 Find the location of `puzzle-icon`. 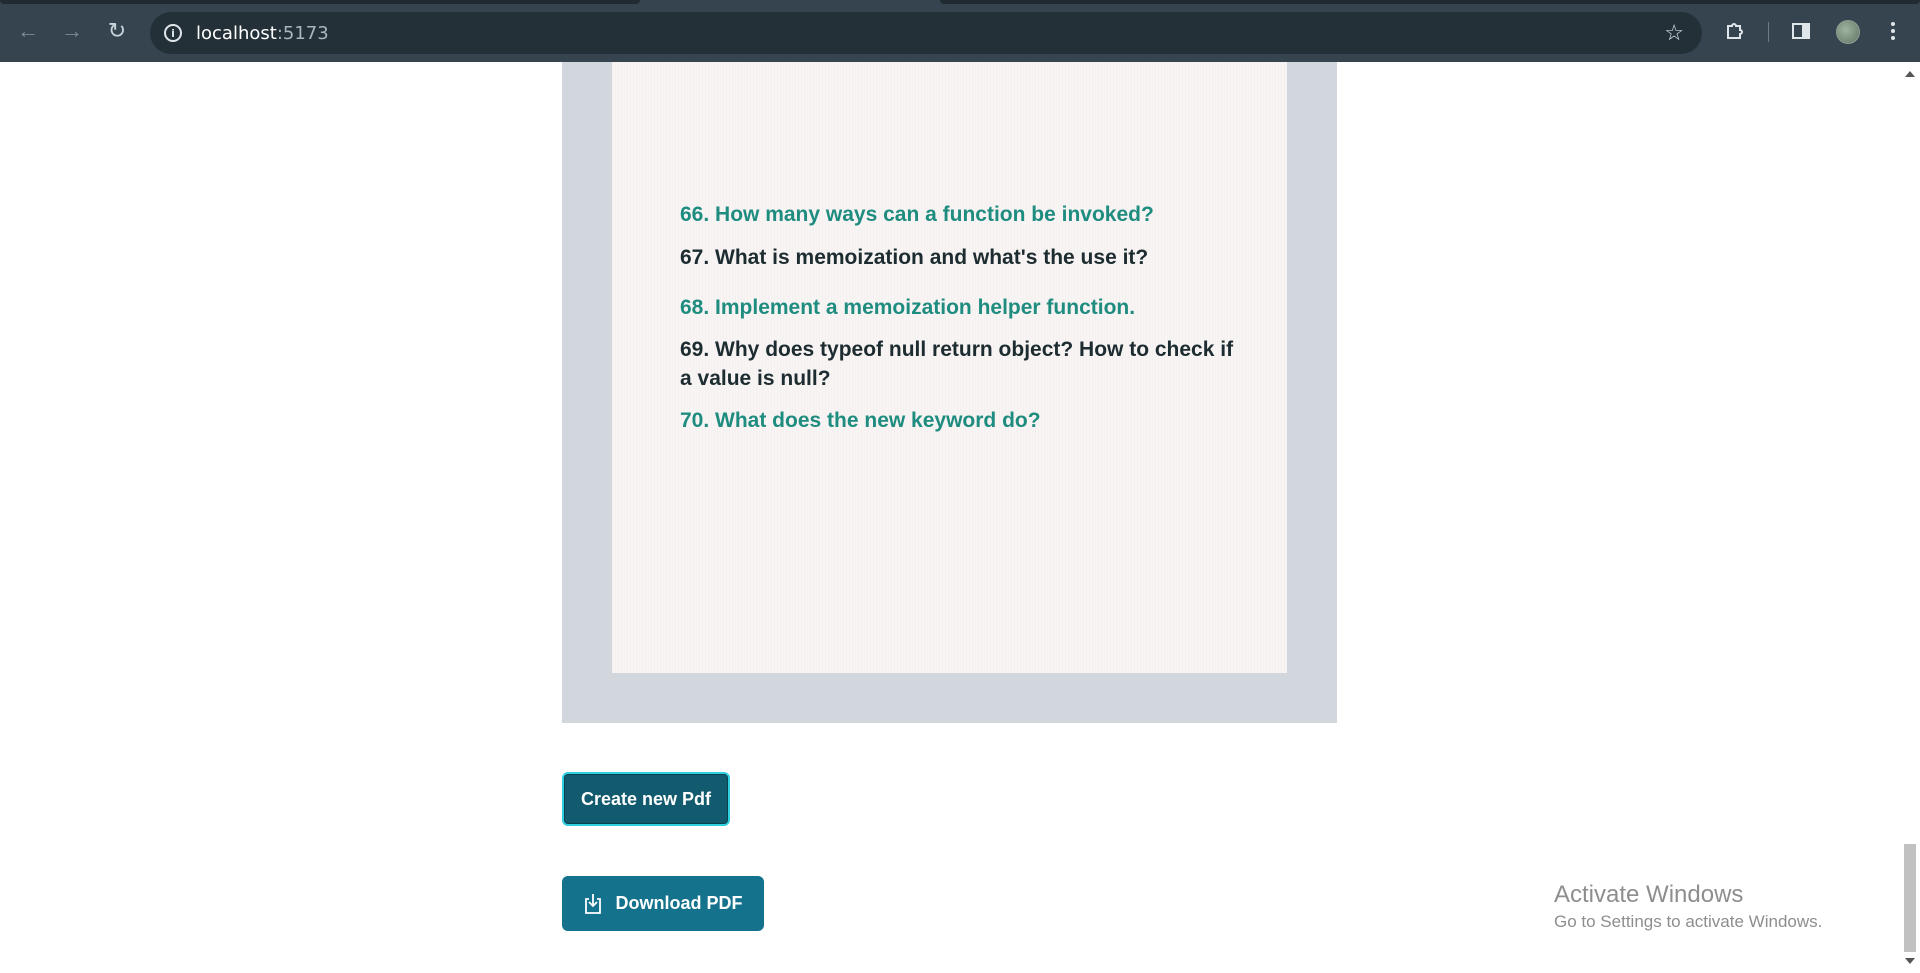

puzzle-icon is located at coordinates (1735, 31).